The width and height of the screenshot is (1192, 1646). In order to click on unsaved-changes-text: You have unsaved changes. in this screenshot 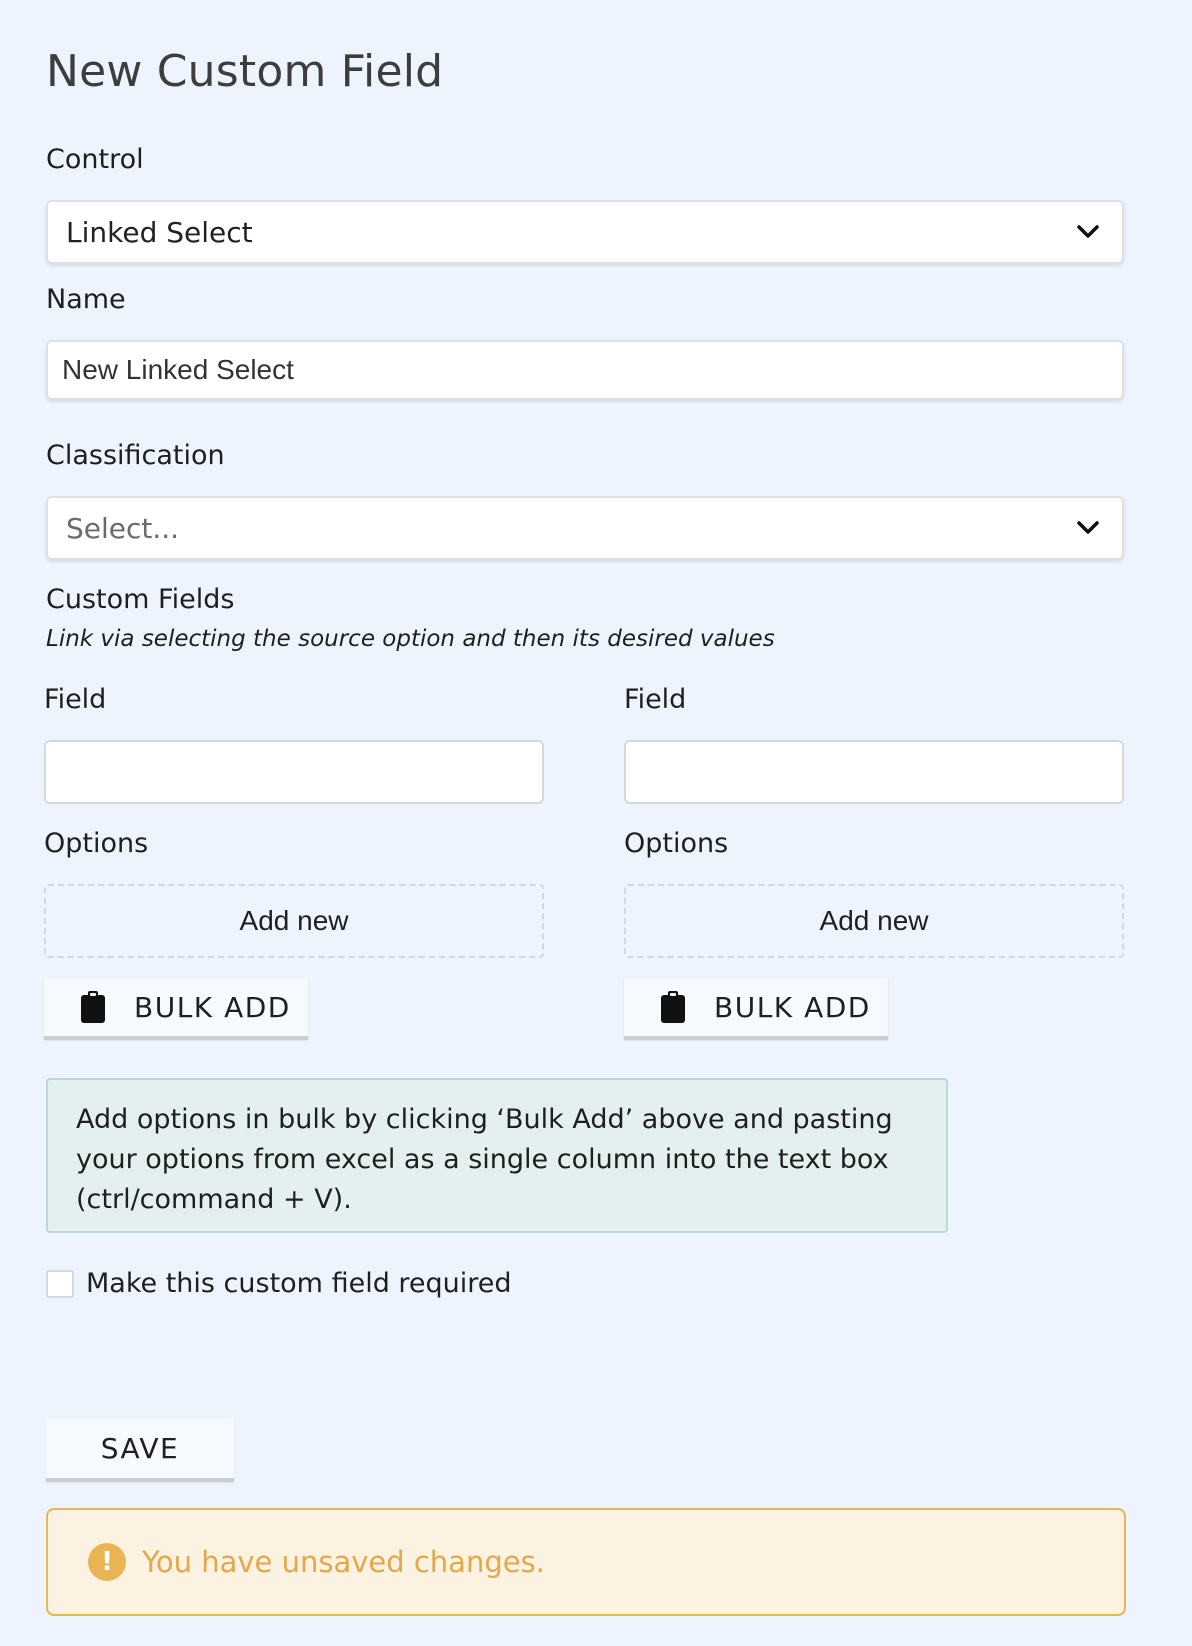, I will do `click(343, 1562)`.